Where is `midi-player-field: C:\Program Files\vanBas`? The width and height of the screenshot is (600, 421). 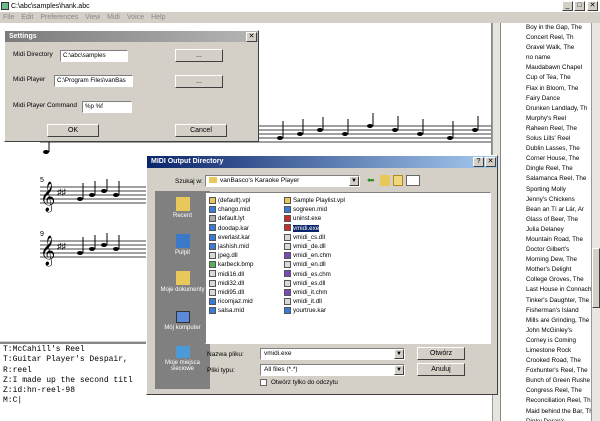 midi-player-field: C:\Program Files\vanBas is located at coordinates (93, 81).